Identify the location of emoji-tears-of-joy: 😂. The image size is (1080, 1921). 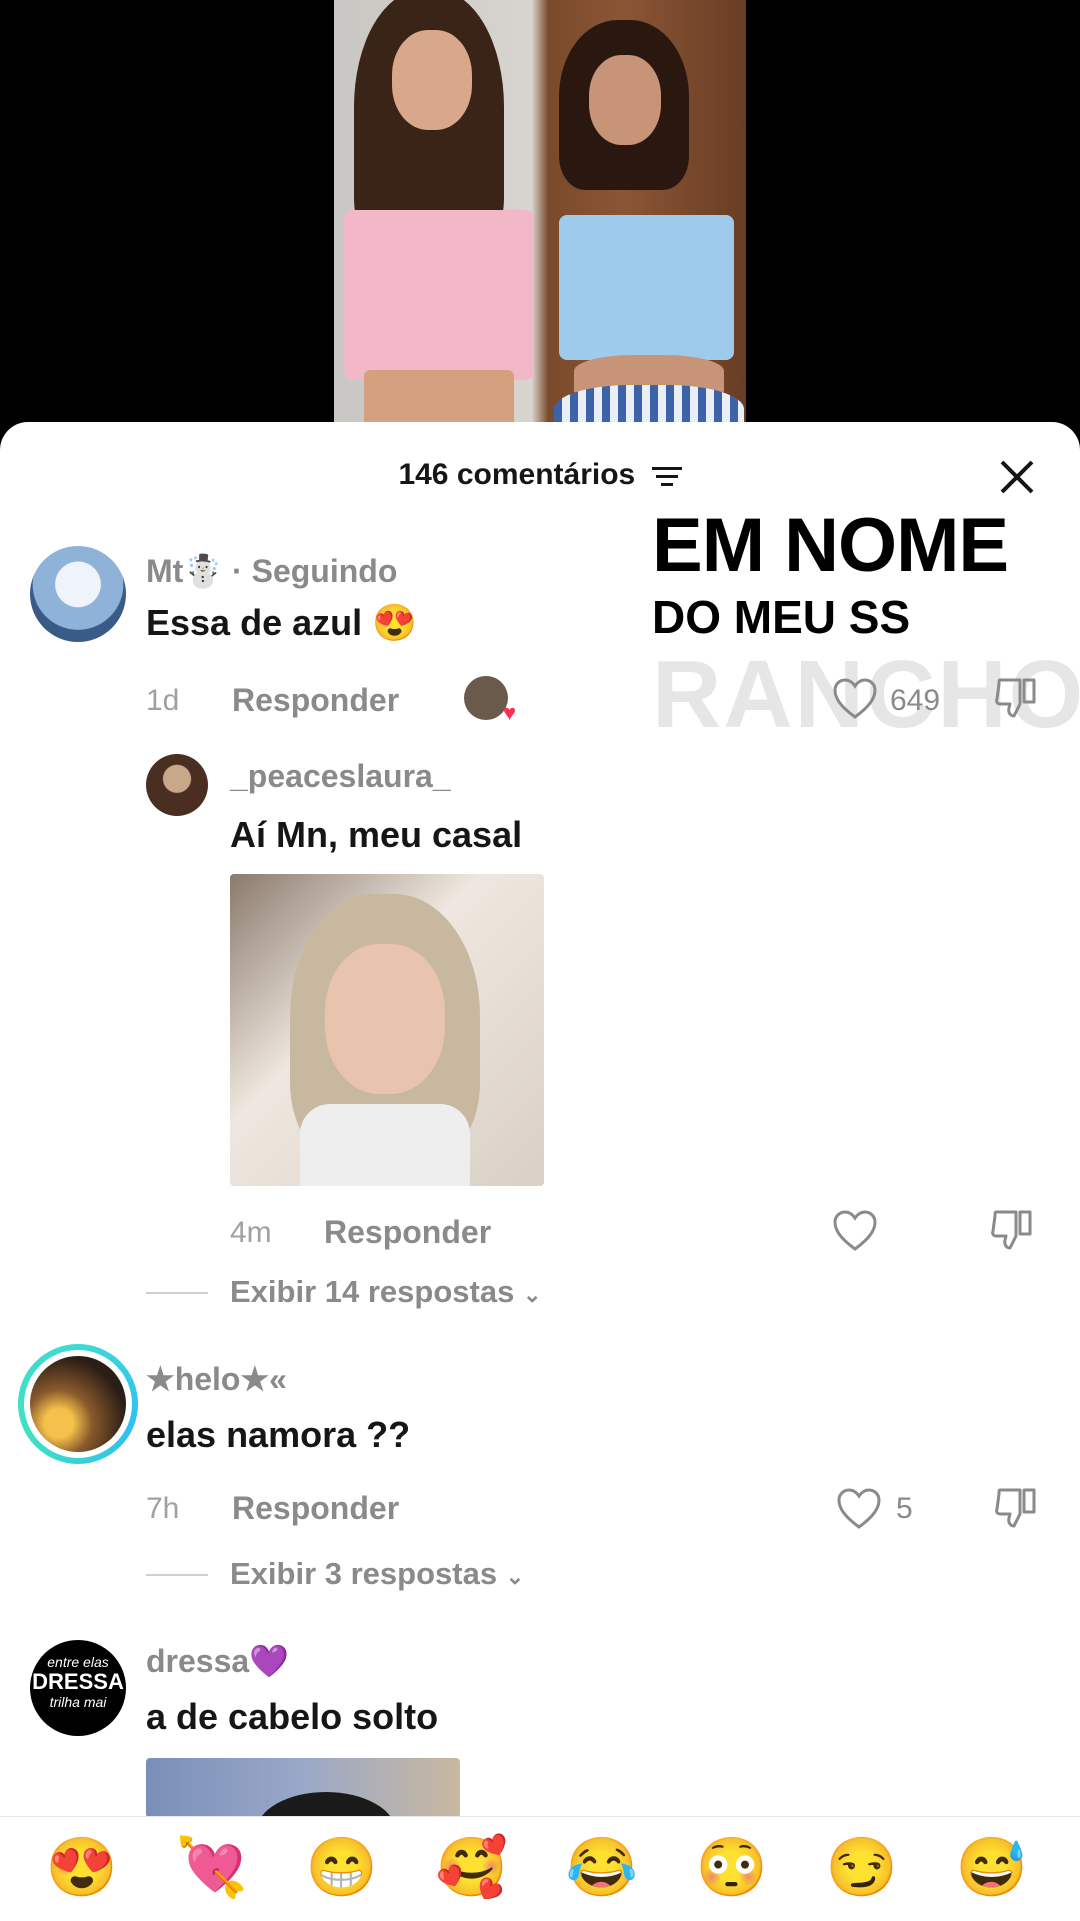
(602, 1868).